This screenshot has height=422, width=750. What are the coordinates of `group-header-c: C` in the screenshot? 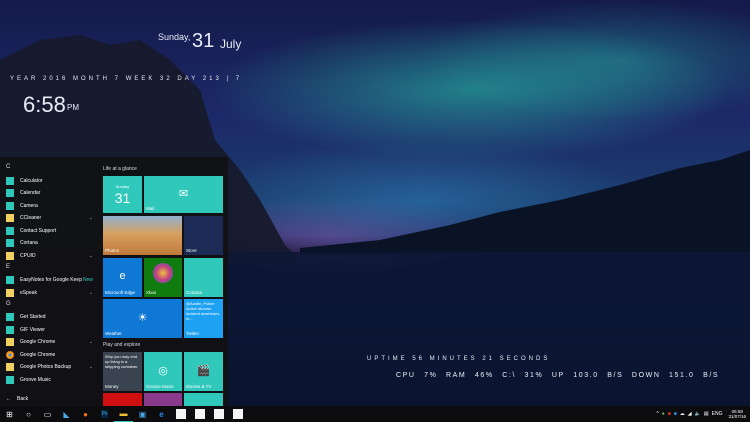 It's located at (8, 167).